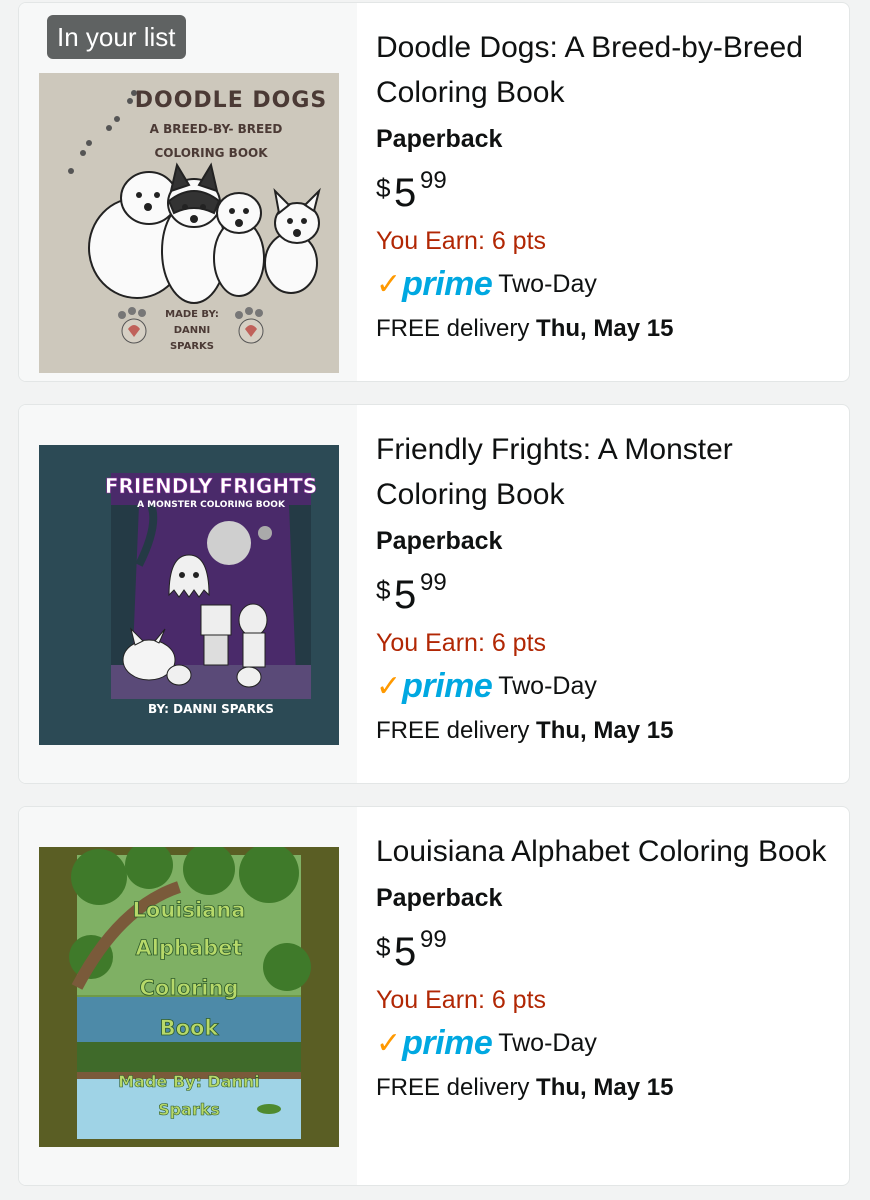  I want to click on cover-subtitle: A BREED-BY- BREED, so click(216, 129).